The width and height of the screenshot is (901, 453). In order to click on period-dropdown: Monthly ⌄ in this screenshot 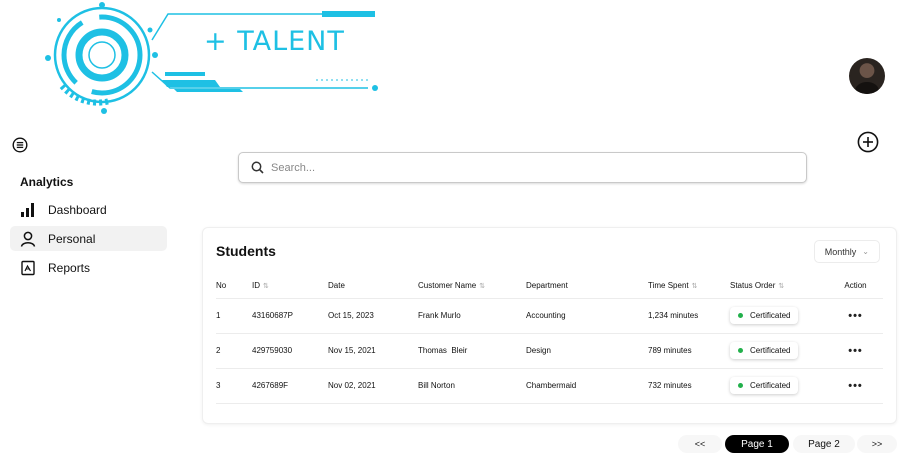, I will do `click(846, 251)`.